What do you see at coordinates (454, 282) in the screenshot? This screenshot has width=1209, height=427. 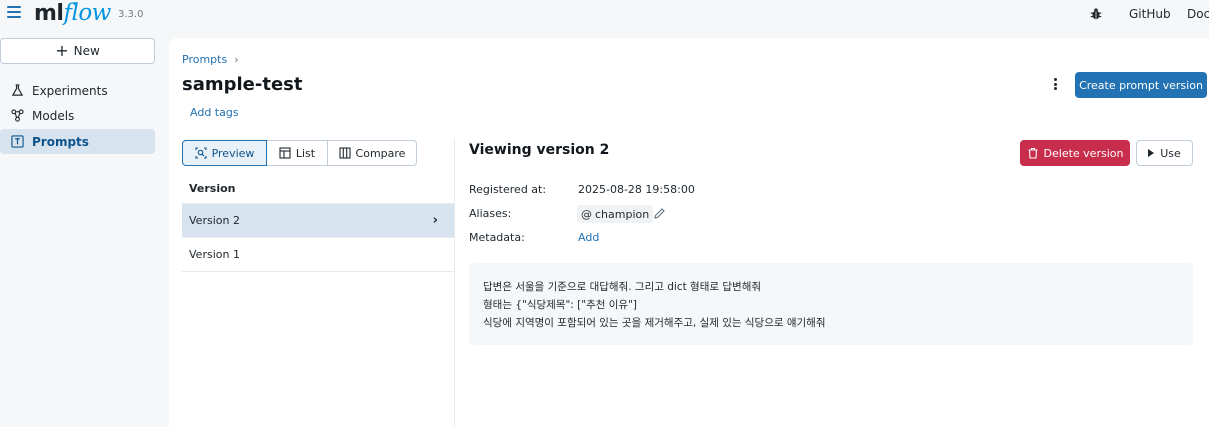 I see `panel-divider` at bounding box center [454, 282].